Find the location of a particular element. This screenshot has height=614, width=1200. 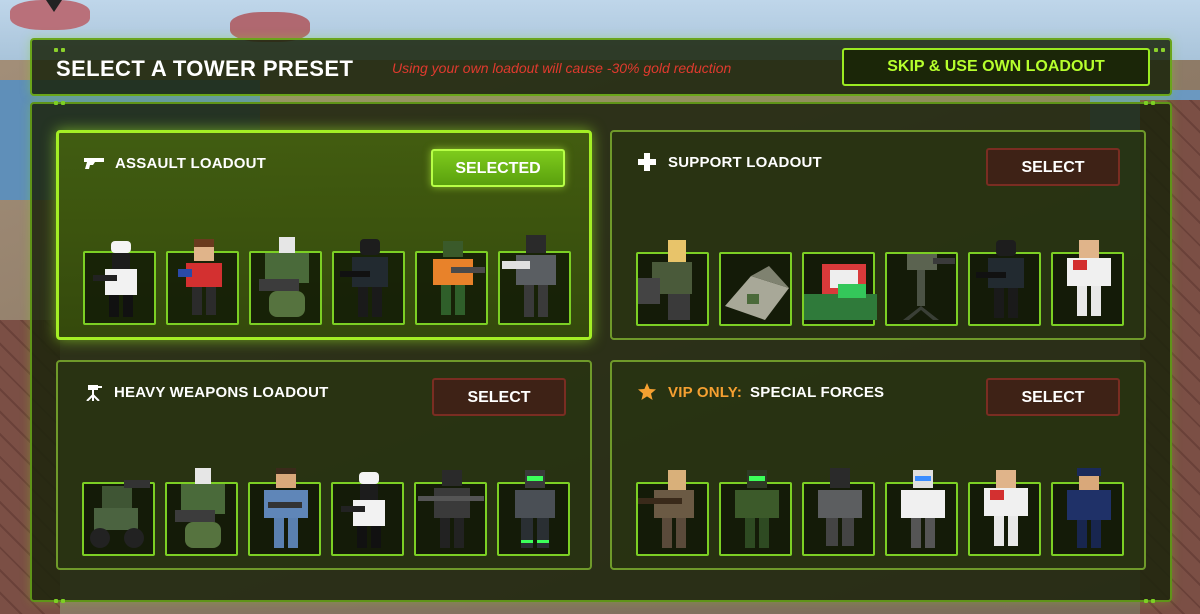

tower-slot-green-tech-soldier is located at coordinates (533, 513).